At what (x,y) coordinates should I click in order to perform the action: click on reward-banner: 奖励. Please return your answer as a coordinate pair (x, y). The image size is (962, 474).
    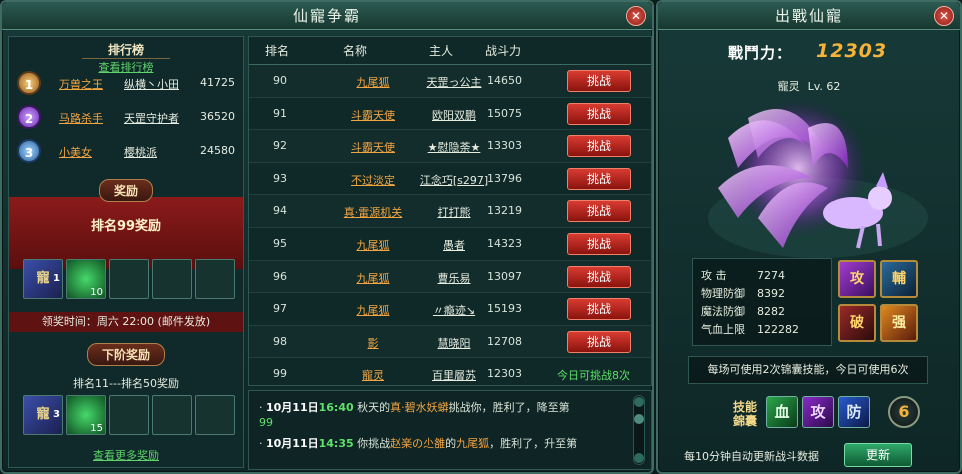
    Looking at the image, I should click on (126, 190).